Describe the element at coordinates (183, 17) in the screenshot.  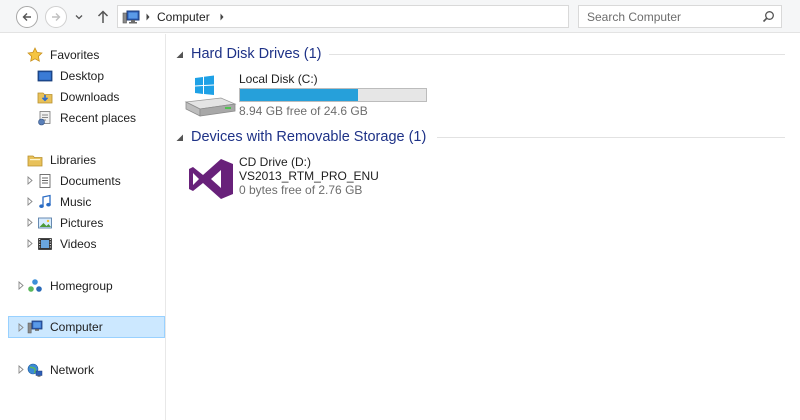
I see `breadcrumb-computer: Computer` at that location.